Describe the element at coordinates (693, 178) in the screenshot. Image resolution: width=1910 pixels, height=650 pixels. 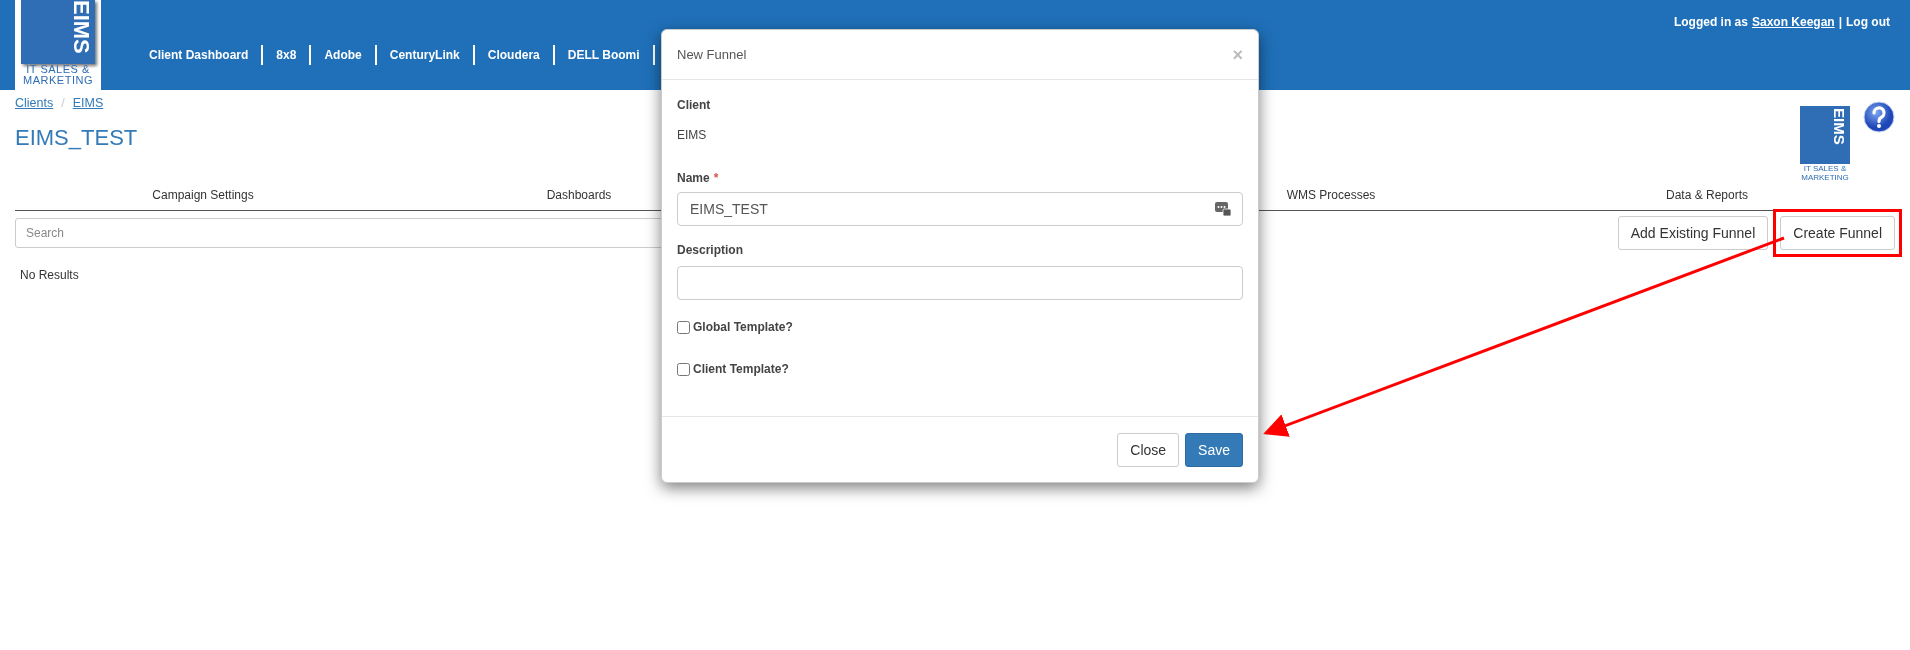
I see `field-label: Name` at that location.